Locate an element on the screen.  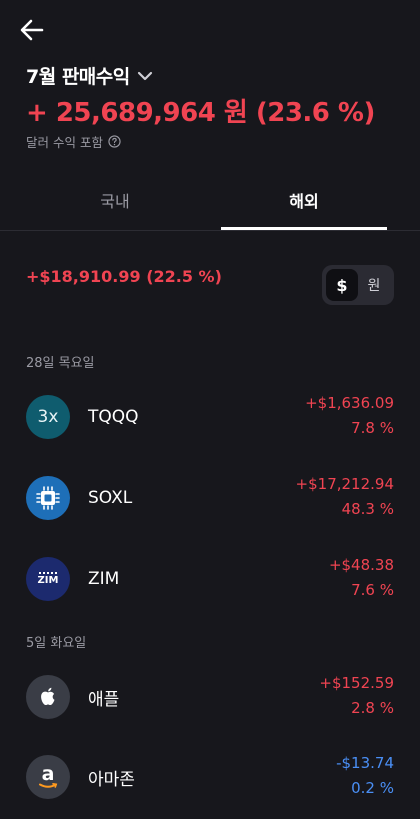
apple-icon is located at coordinates (48, 697).